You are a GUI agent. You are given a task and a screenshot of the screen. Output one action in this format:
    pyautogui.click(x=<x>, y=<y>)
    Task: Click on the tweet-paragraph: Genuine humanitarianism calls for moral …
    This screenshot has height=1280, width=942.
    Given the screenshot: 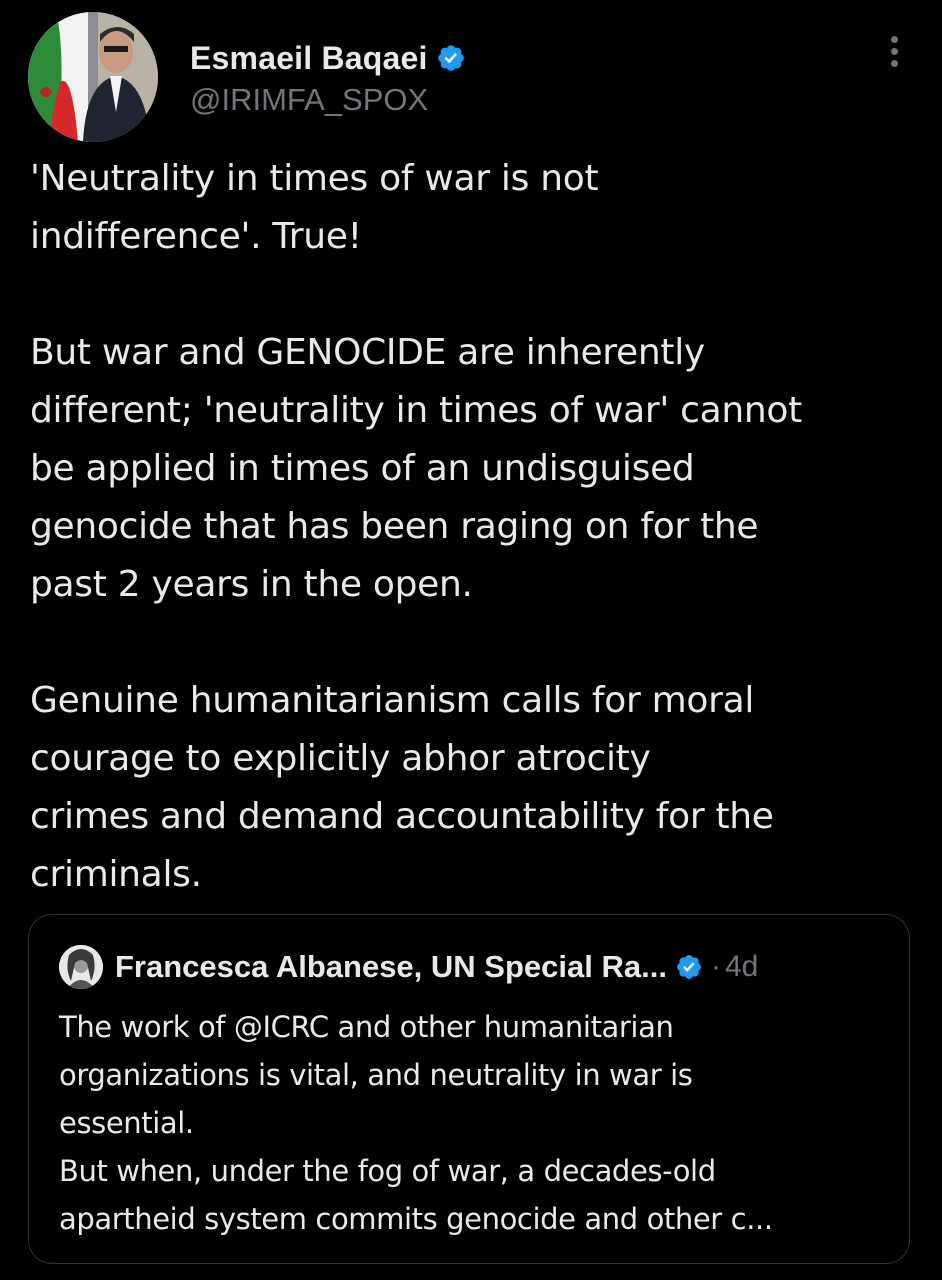 What is the action you would take?
    pyautogui.click(x=402, y=787)
    